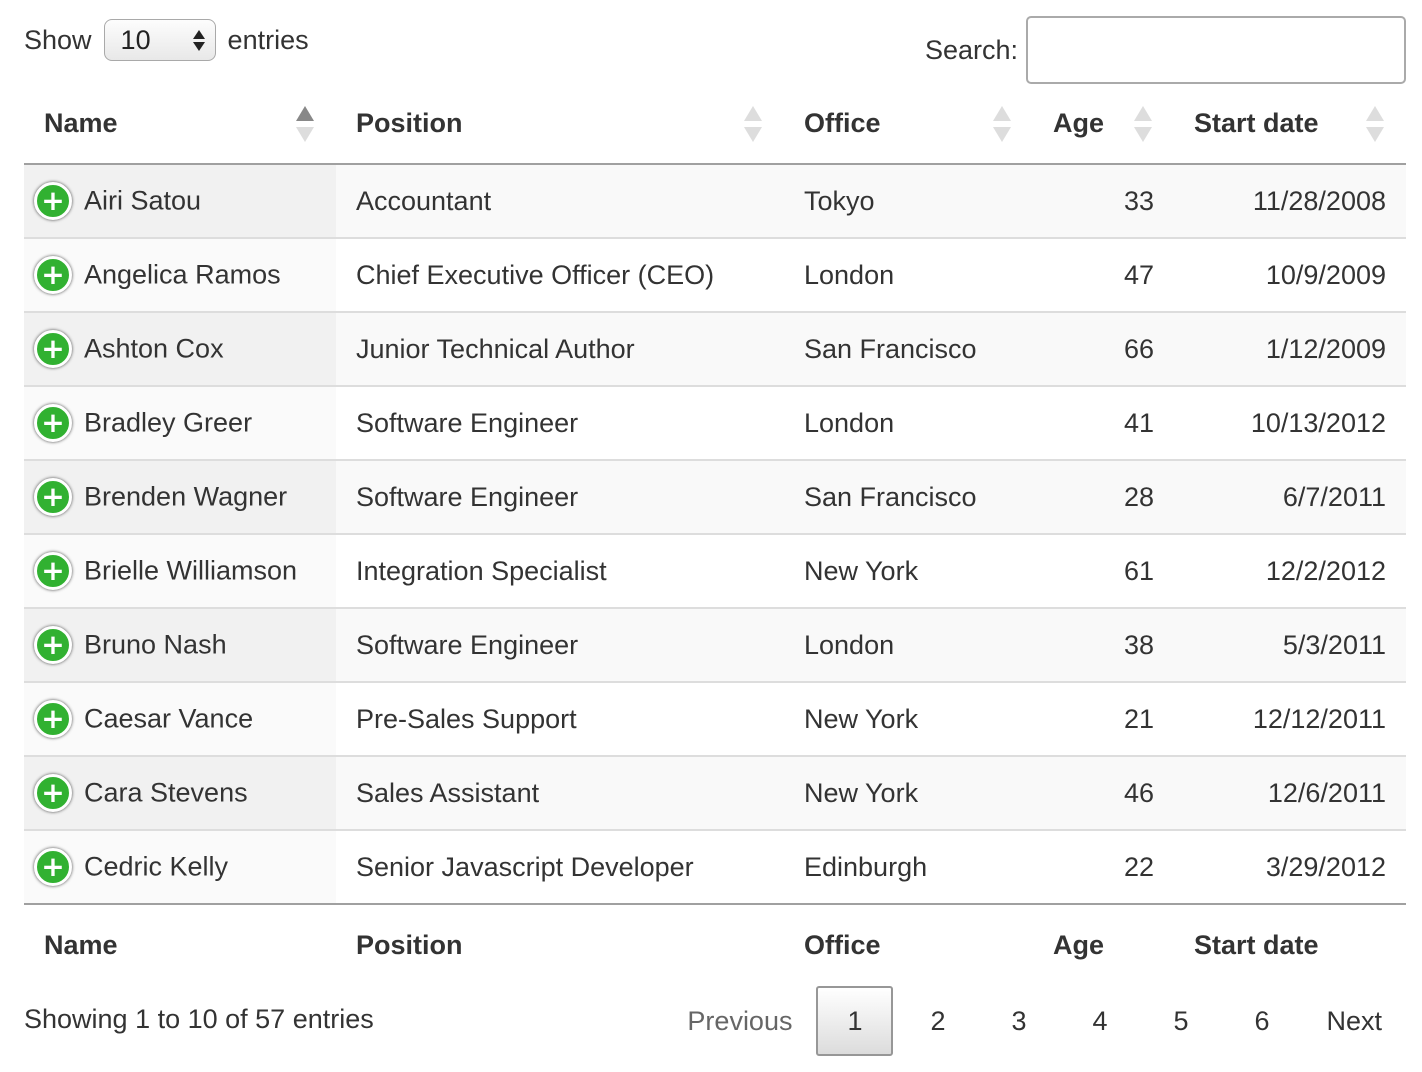 Image resolution: width=1422 pixels, height=1072 pixels. Describe the element at coordinates (1099, 1021) in the screenshot. I see `page-button-4: 4` at that location.